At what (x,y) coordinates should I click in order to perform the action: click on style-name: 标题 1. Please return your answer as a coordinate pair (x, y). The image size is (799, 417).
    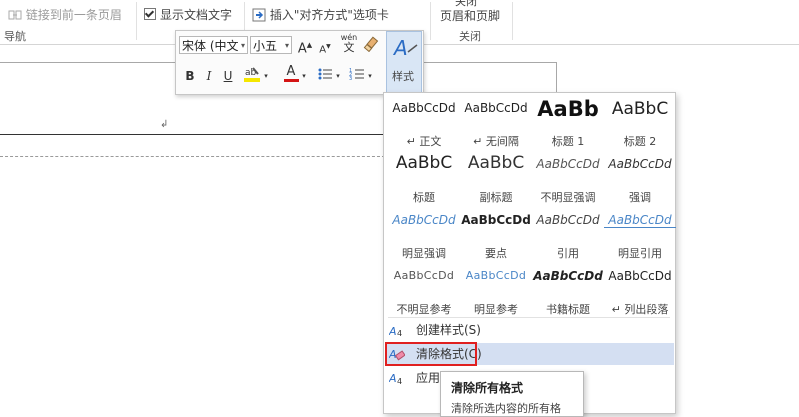
    Looking at the image, I should click on (568, 141).